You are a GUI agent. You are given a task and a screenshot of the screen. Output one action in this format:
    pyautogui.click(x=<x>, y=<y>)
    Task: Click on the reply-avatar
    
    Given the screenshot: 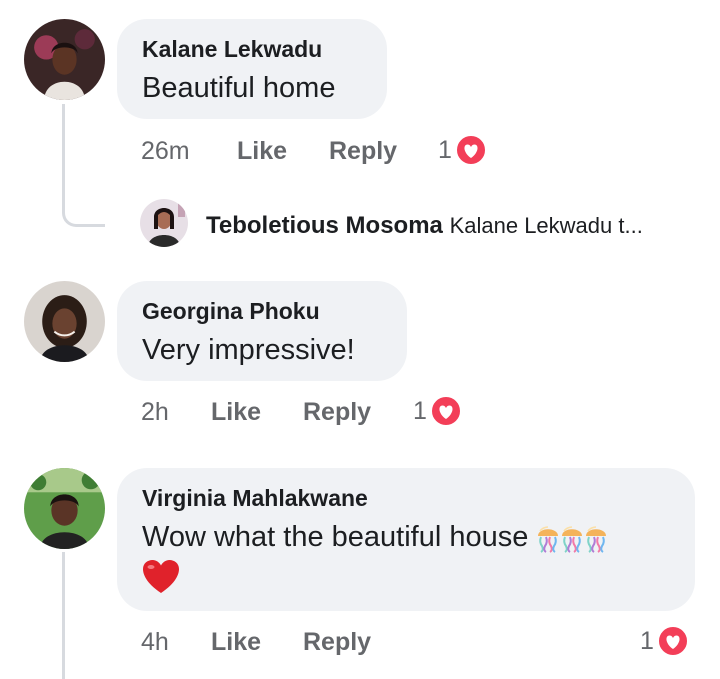 What is the action you would take?
    pyautogui.click(x=164, y=223)
    